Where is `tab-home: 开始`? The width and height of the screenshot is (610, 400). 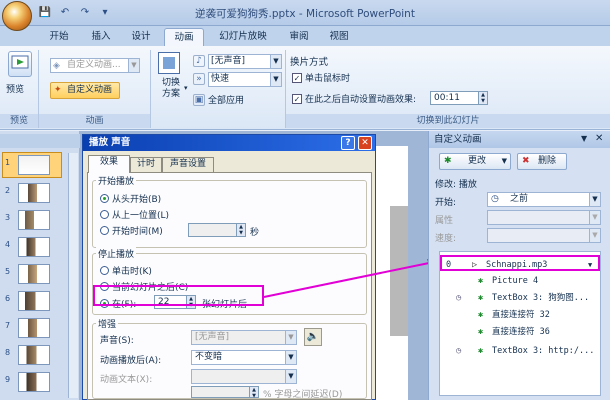
tab-home: 开始 is located at coordinates (59, 37).